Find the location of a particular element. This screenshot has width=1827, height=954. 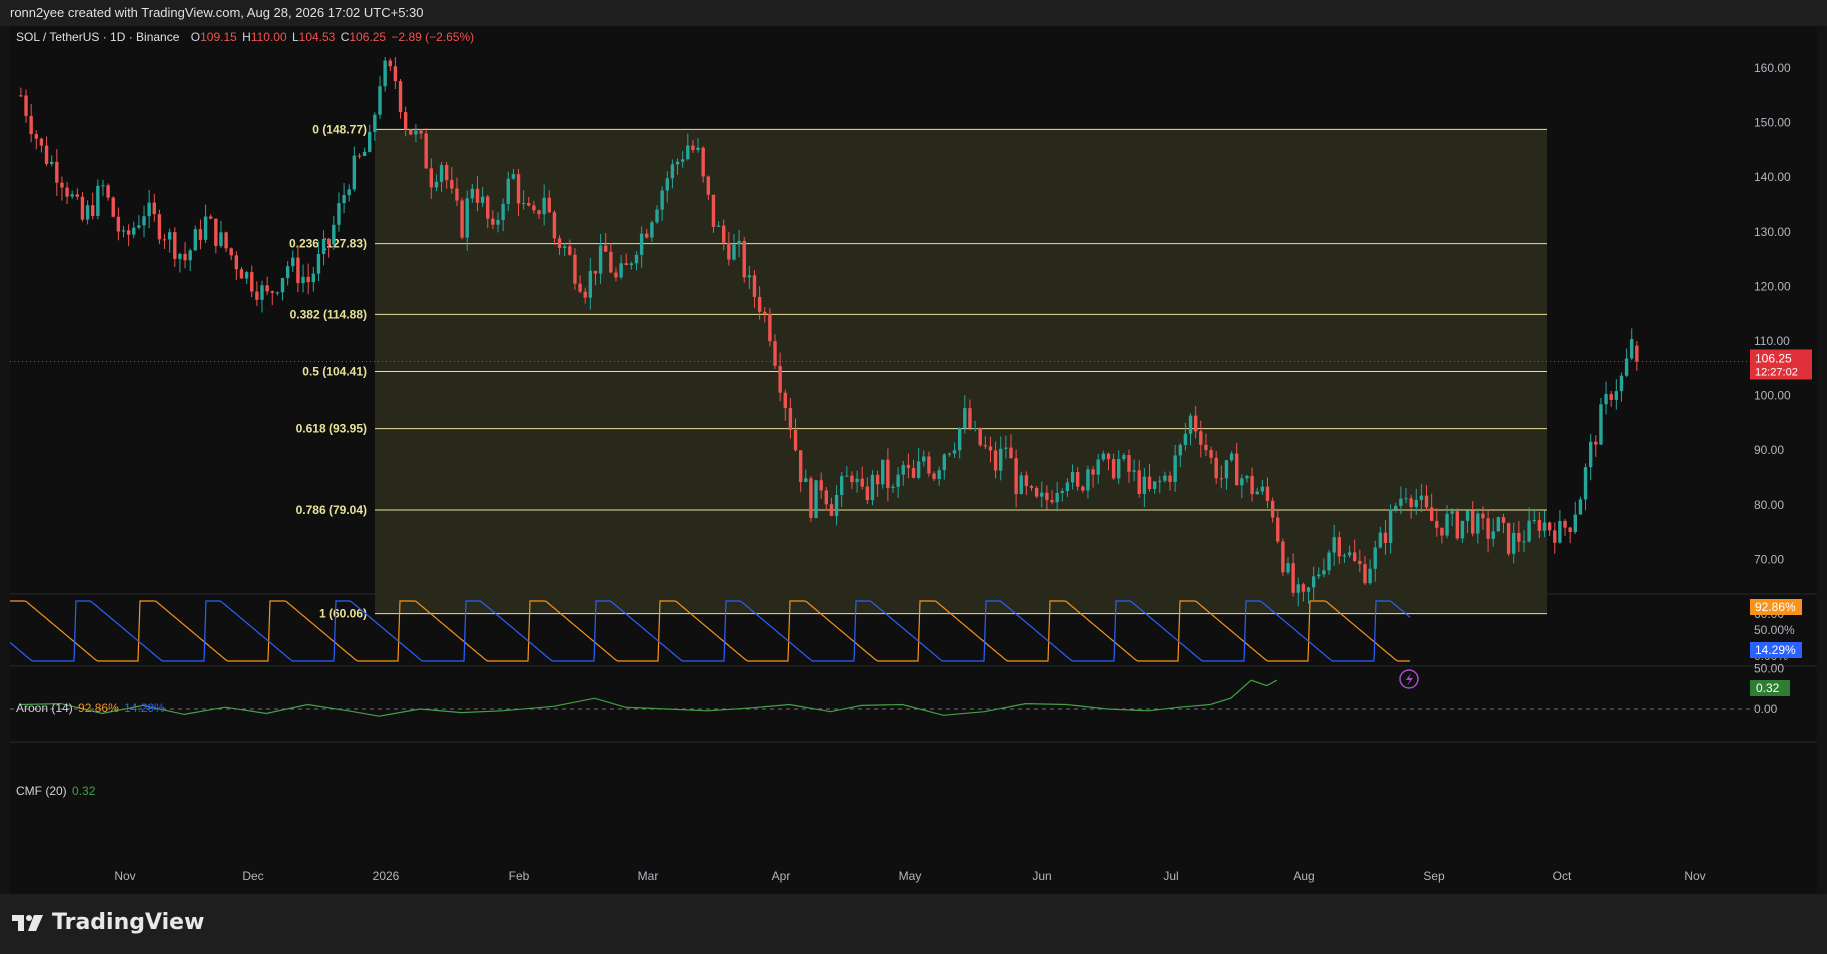

cmf-line is located at coordinates (648, 698).